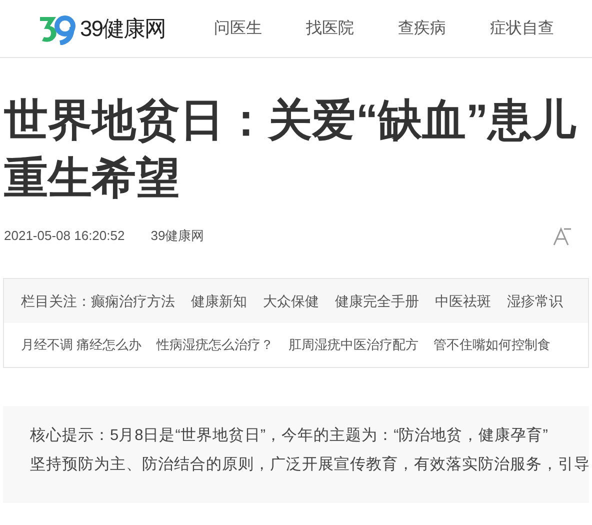 The image size is (592, 525). I want to click on publish-date: 2021-05-08 16:20:52, so click(64, 236).